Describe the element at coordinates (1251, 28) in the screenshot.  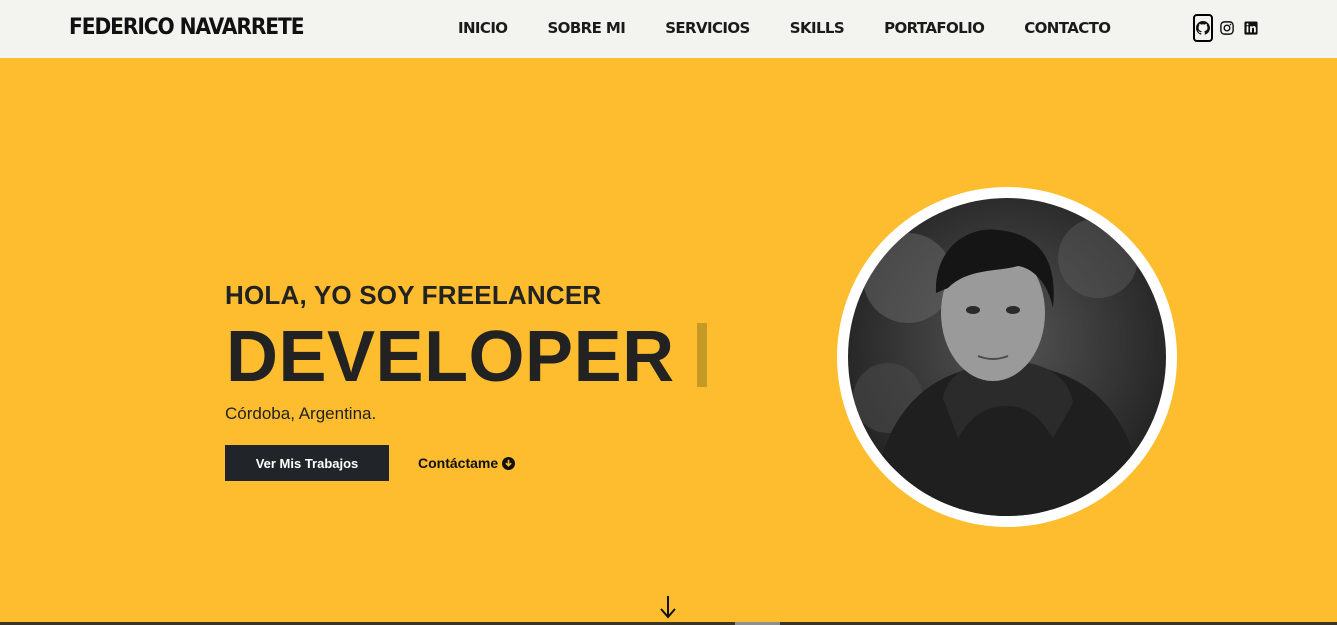
I see `linkedin-icon` at that location.